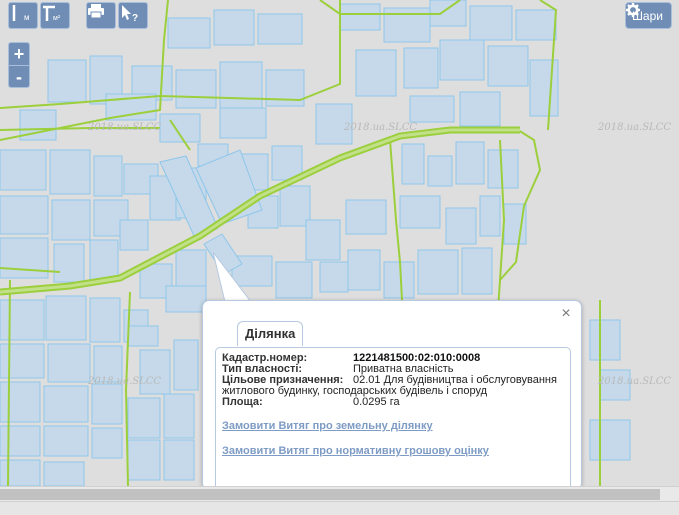 The height and width of the screenshot is (515, 679). I want to click on zoom-control: + -, so click(19, 65).